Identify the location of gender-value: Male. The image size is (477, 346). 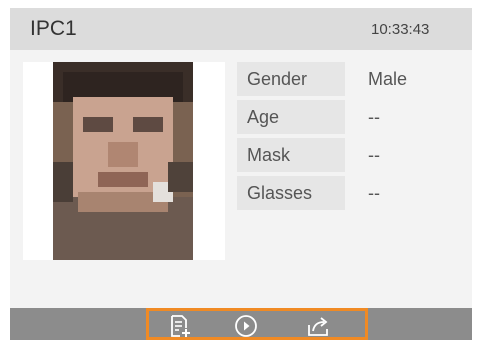
(388, 79).